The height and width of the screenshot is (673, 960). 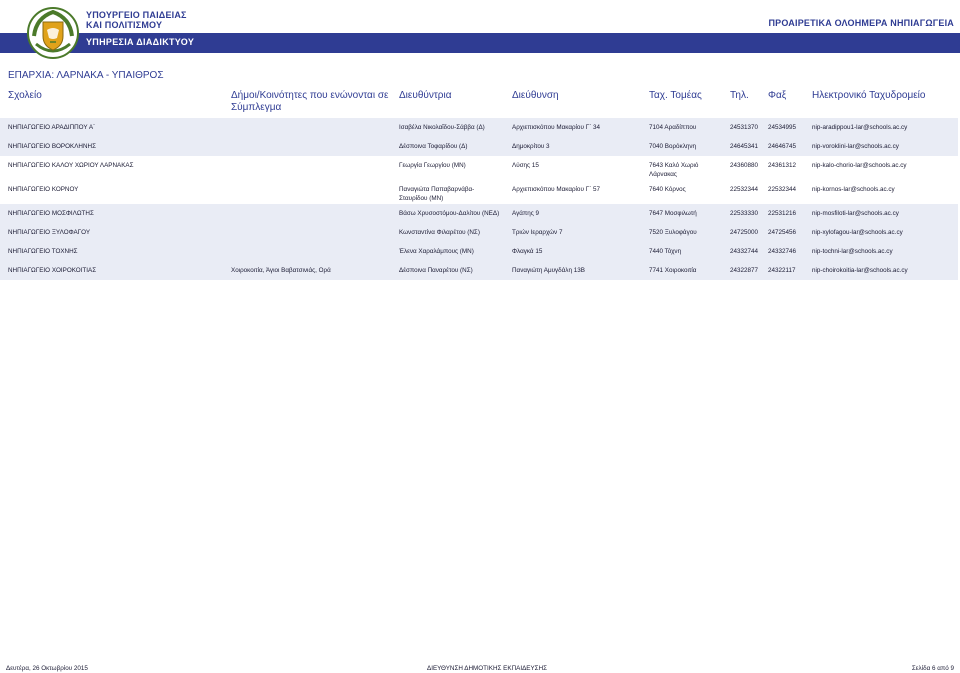 What do you see at coordinates (782, 165) in the screenshot?
I see `fax: 24361312` at bounding box center [782, 165].